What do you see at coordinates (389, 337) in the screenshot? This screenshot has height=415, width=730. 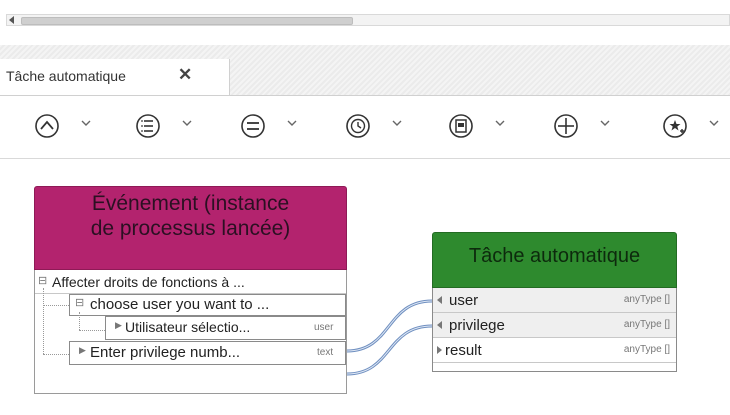 I see `connector-lines` at bounding box center [389, 337].